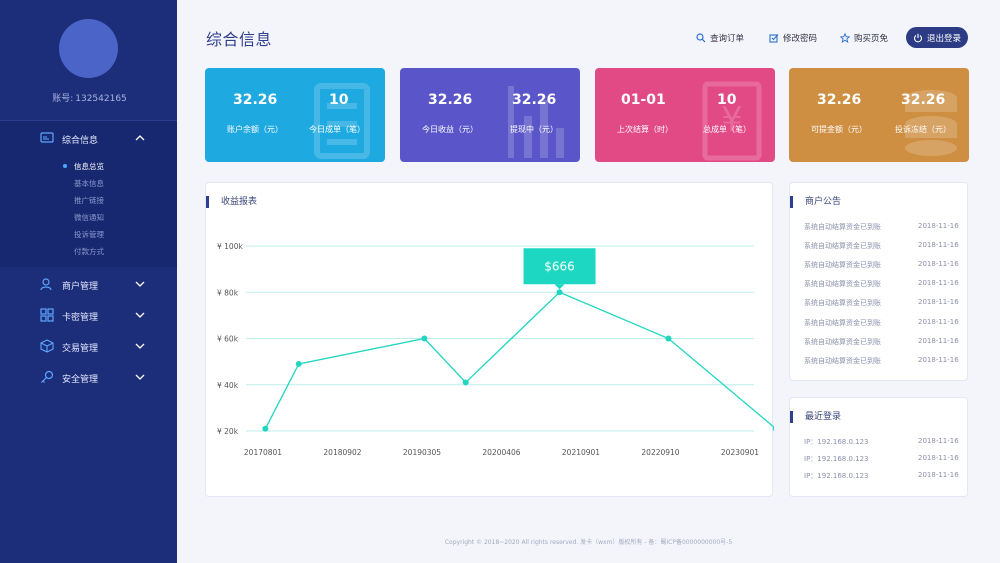  What do you see at coordinates (643, 100) in the screenshot?
I see `stat-value: 01-01` at bounding box center [643, 100].